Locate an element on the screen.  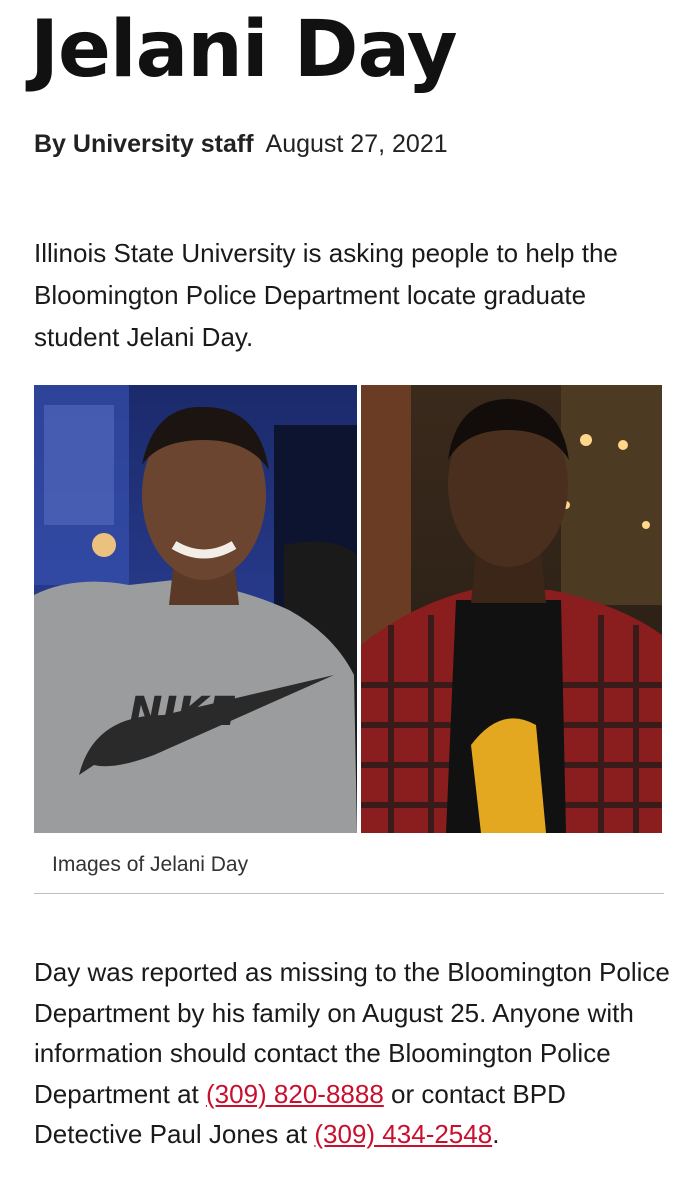
shirt-logo-text: NIKE is located at coordinates (182, 712).